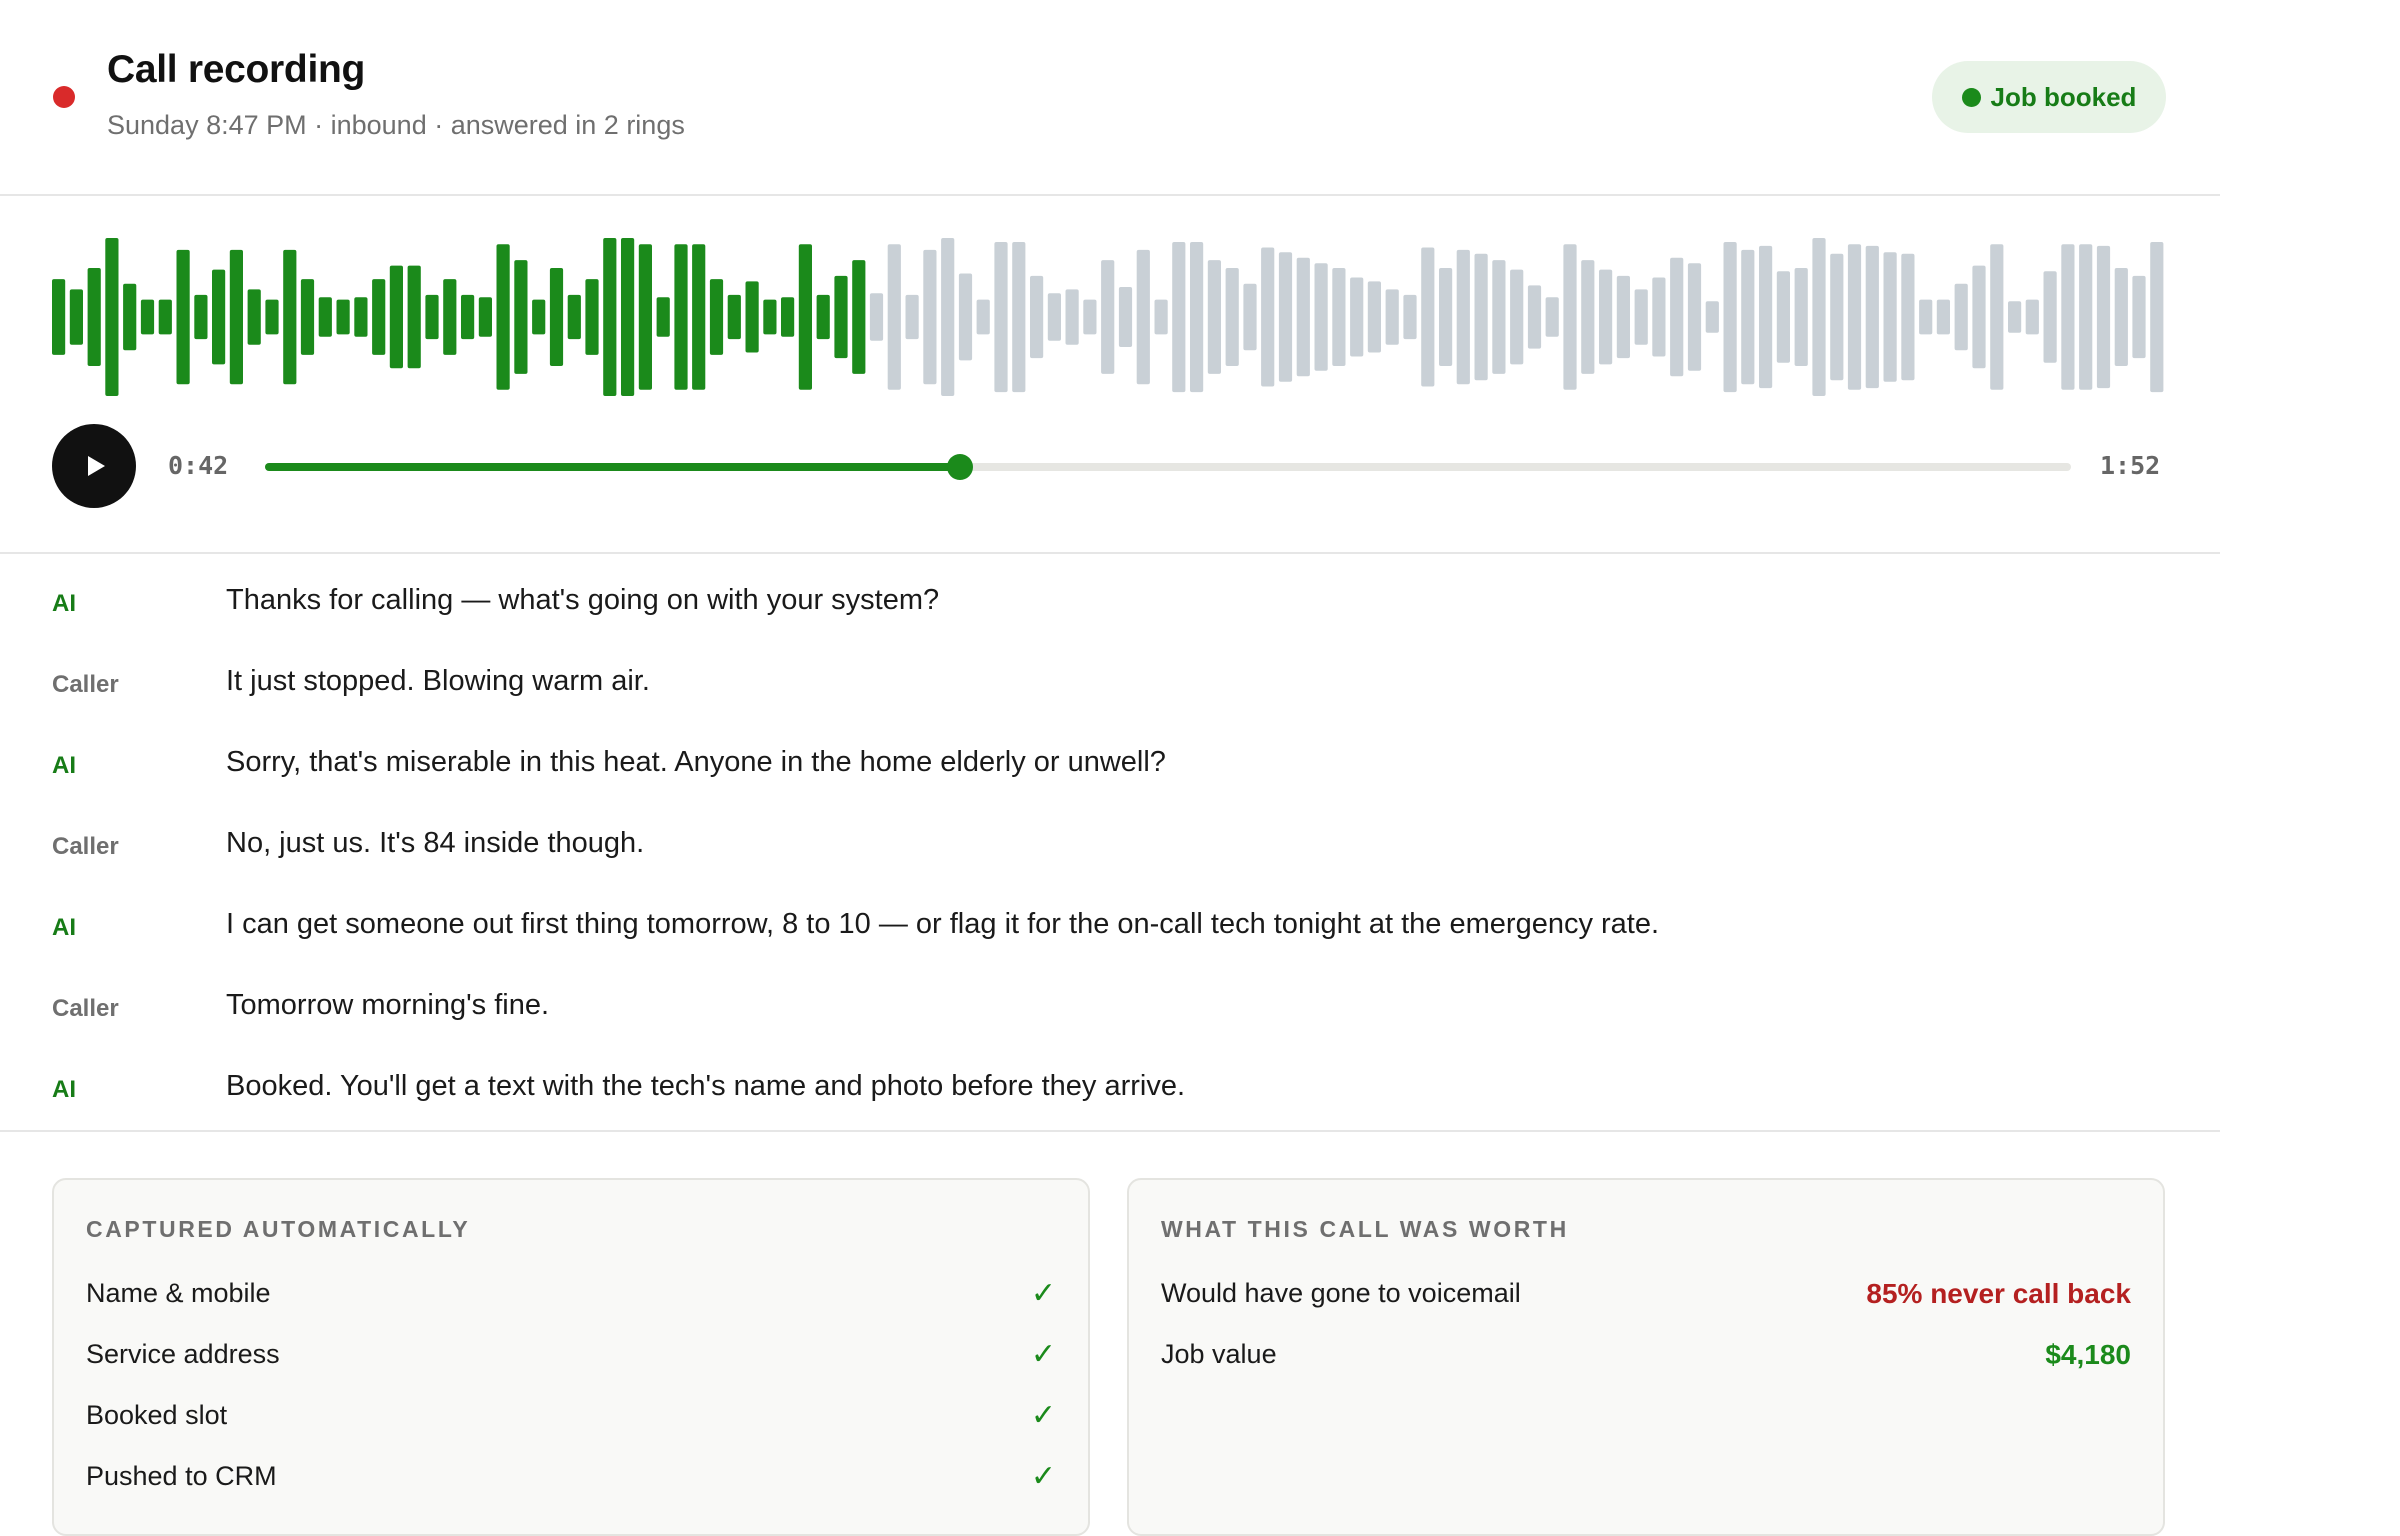 The height and width of the screenshot is (1536, 2400). Describe the element at coordinates (1341, 1293) in the screenshot. I see `worth-label: Would have gone to voicemail` at that location.